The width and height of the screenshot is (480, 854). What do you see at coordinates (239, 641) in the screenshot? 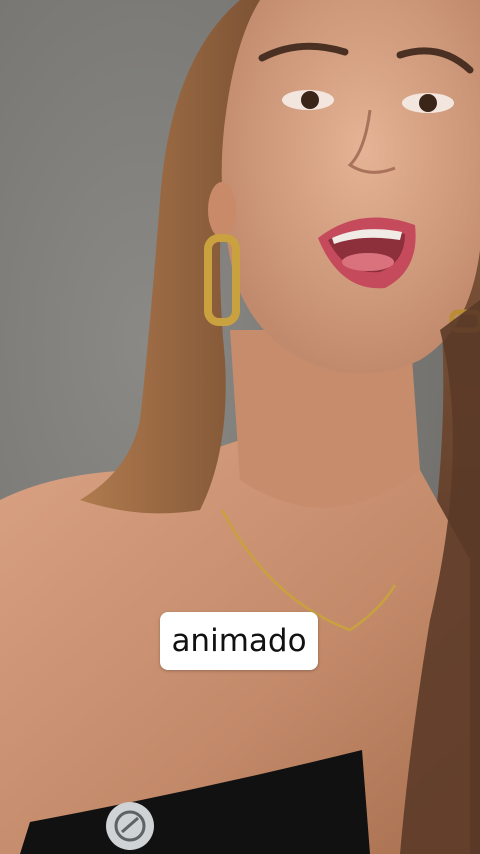
I see `subtitle-caption: animado` at bounding box center [239, 641].